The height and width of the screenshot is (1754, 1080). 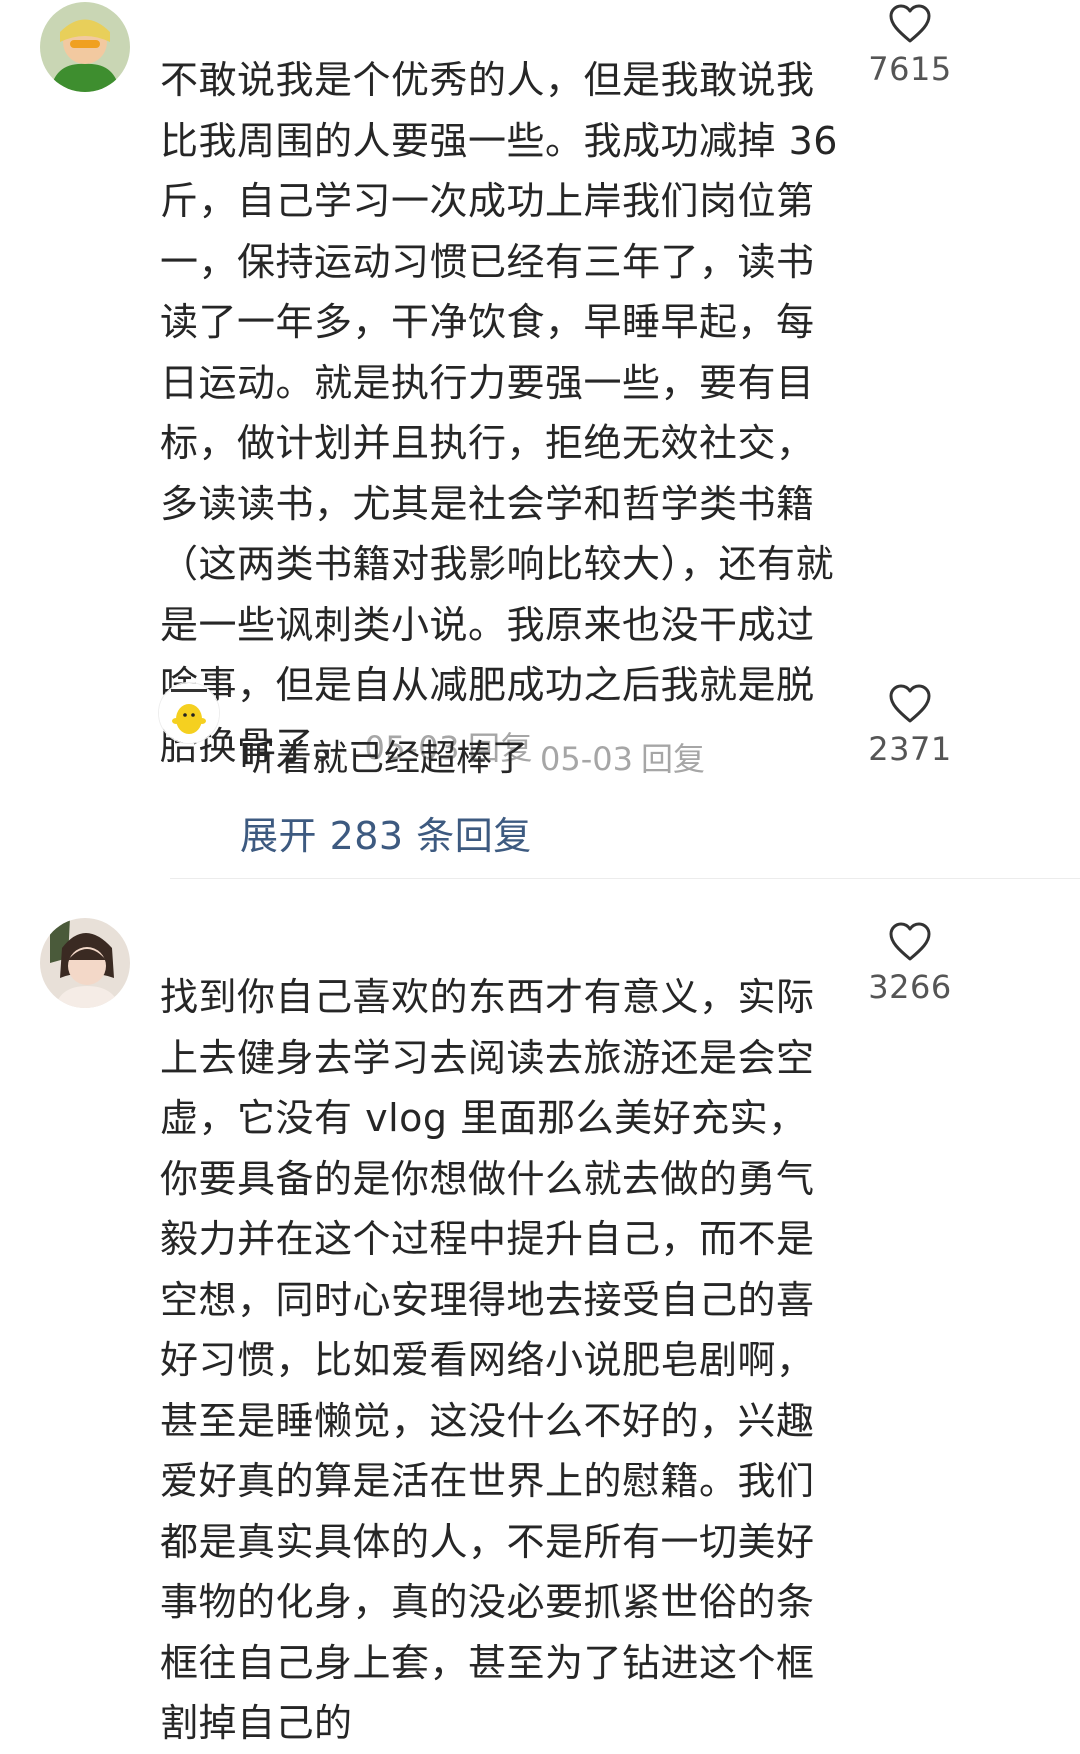 What do you see at coordinates (910, 69) in the screenshot?
I see `like-count: 7615` at bounding box center [910, 69].